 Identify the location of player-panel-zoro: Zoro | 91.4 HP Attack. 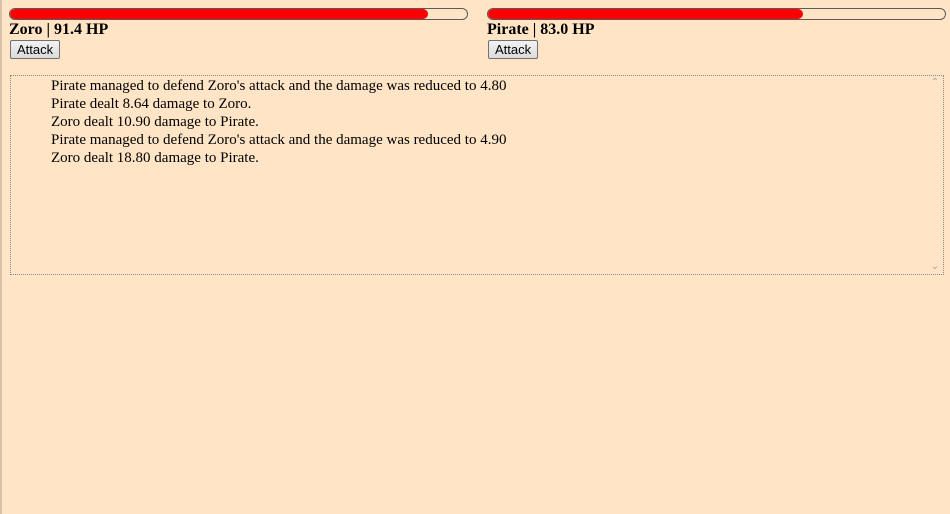
(238, 33).